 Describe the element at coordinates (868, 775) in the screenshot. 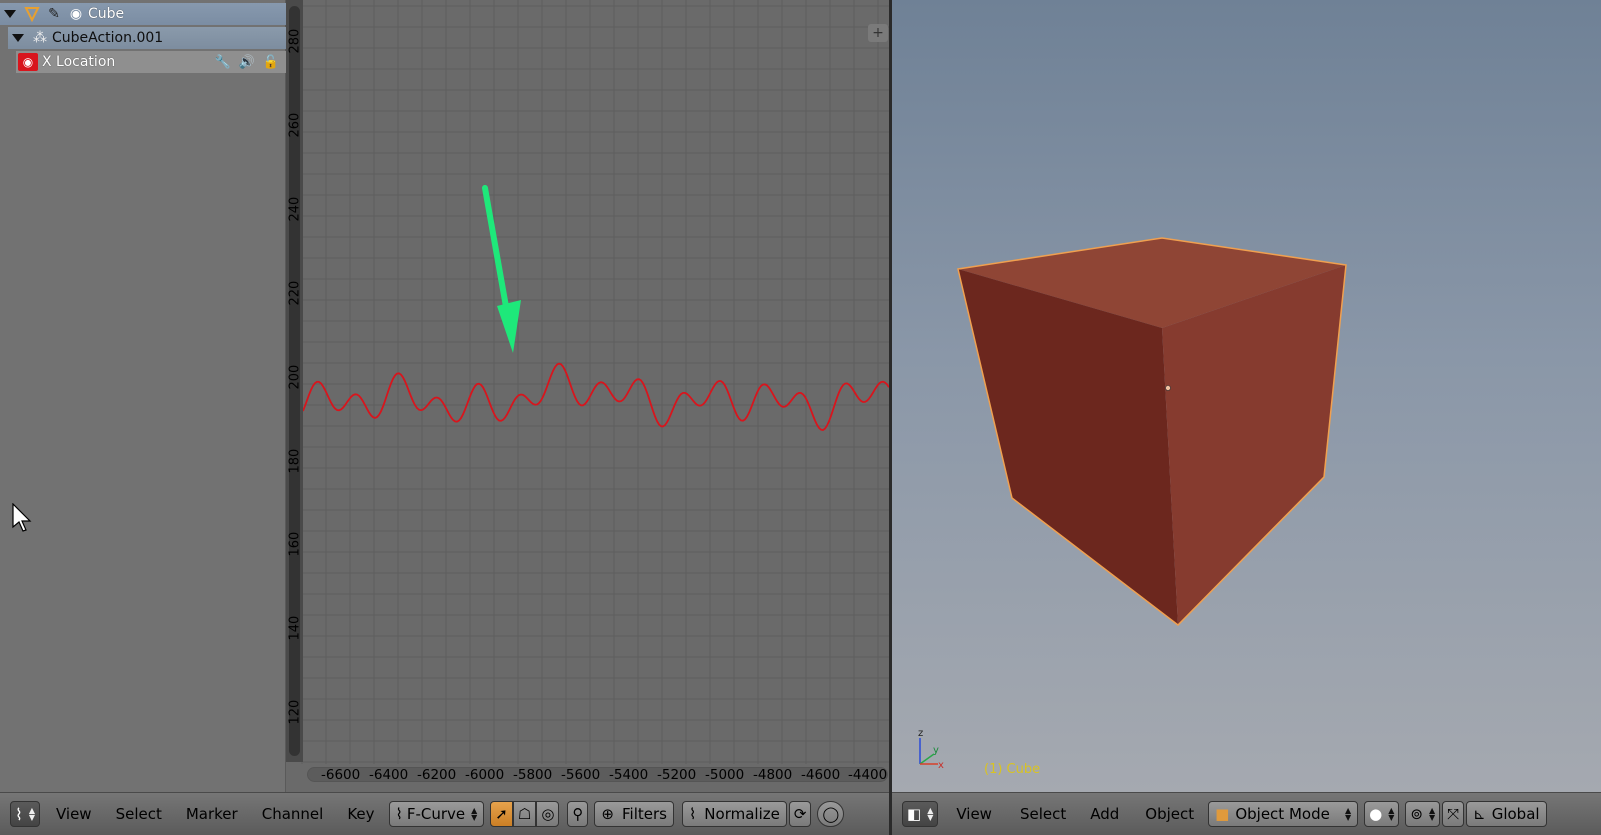

I see `x-tick-label: -4400` at that location.